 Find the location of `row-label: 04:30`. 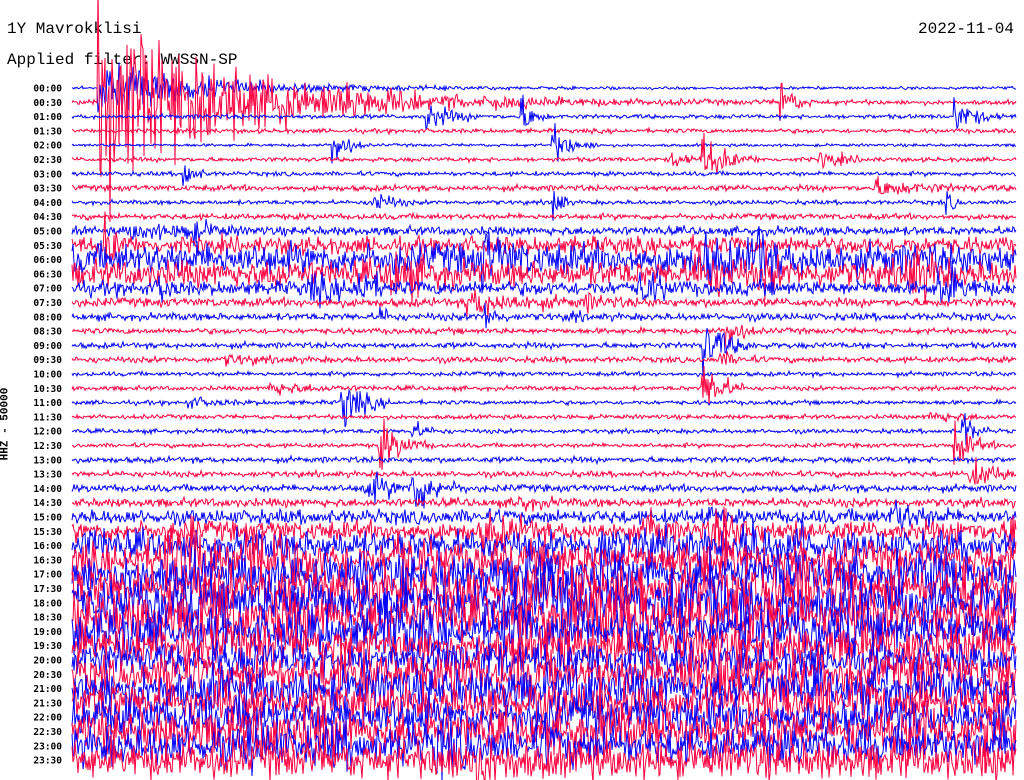

row-label: 04:30 is located at coordinates (47, 217).